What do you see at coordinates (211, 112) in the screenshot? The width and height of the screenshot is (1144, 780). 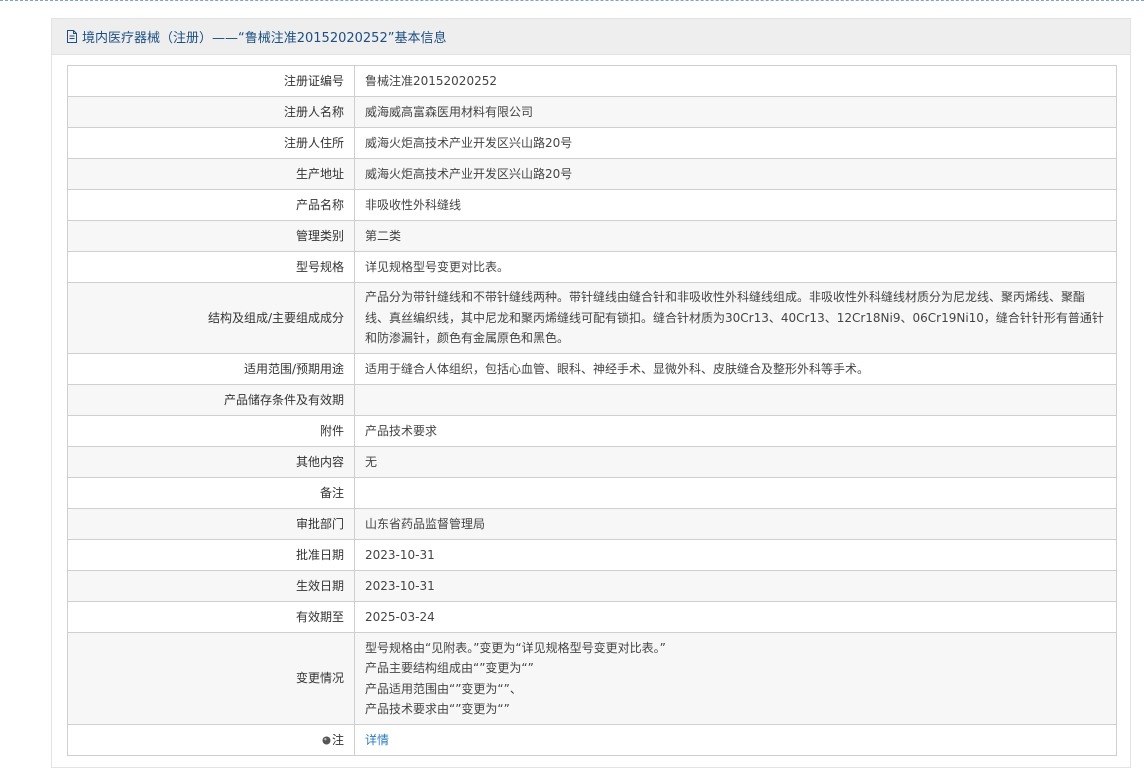 I see `row-label-registrant-name: 注册人名称` at bounding box center [211, 112].